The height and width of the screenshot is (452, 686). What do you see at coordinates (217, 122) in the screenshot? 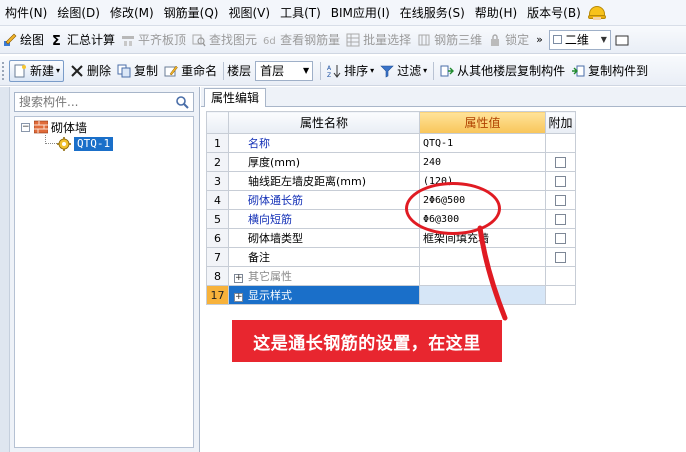
I see `row-number-header` at bounding box center [217, 122].